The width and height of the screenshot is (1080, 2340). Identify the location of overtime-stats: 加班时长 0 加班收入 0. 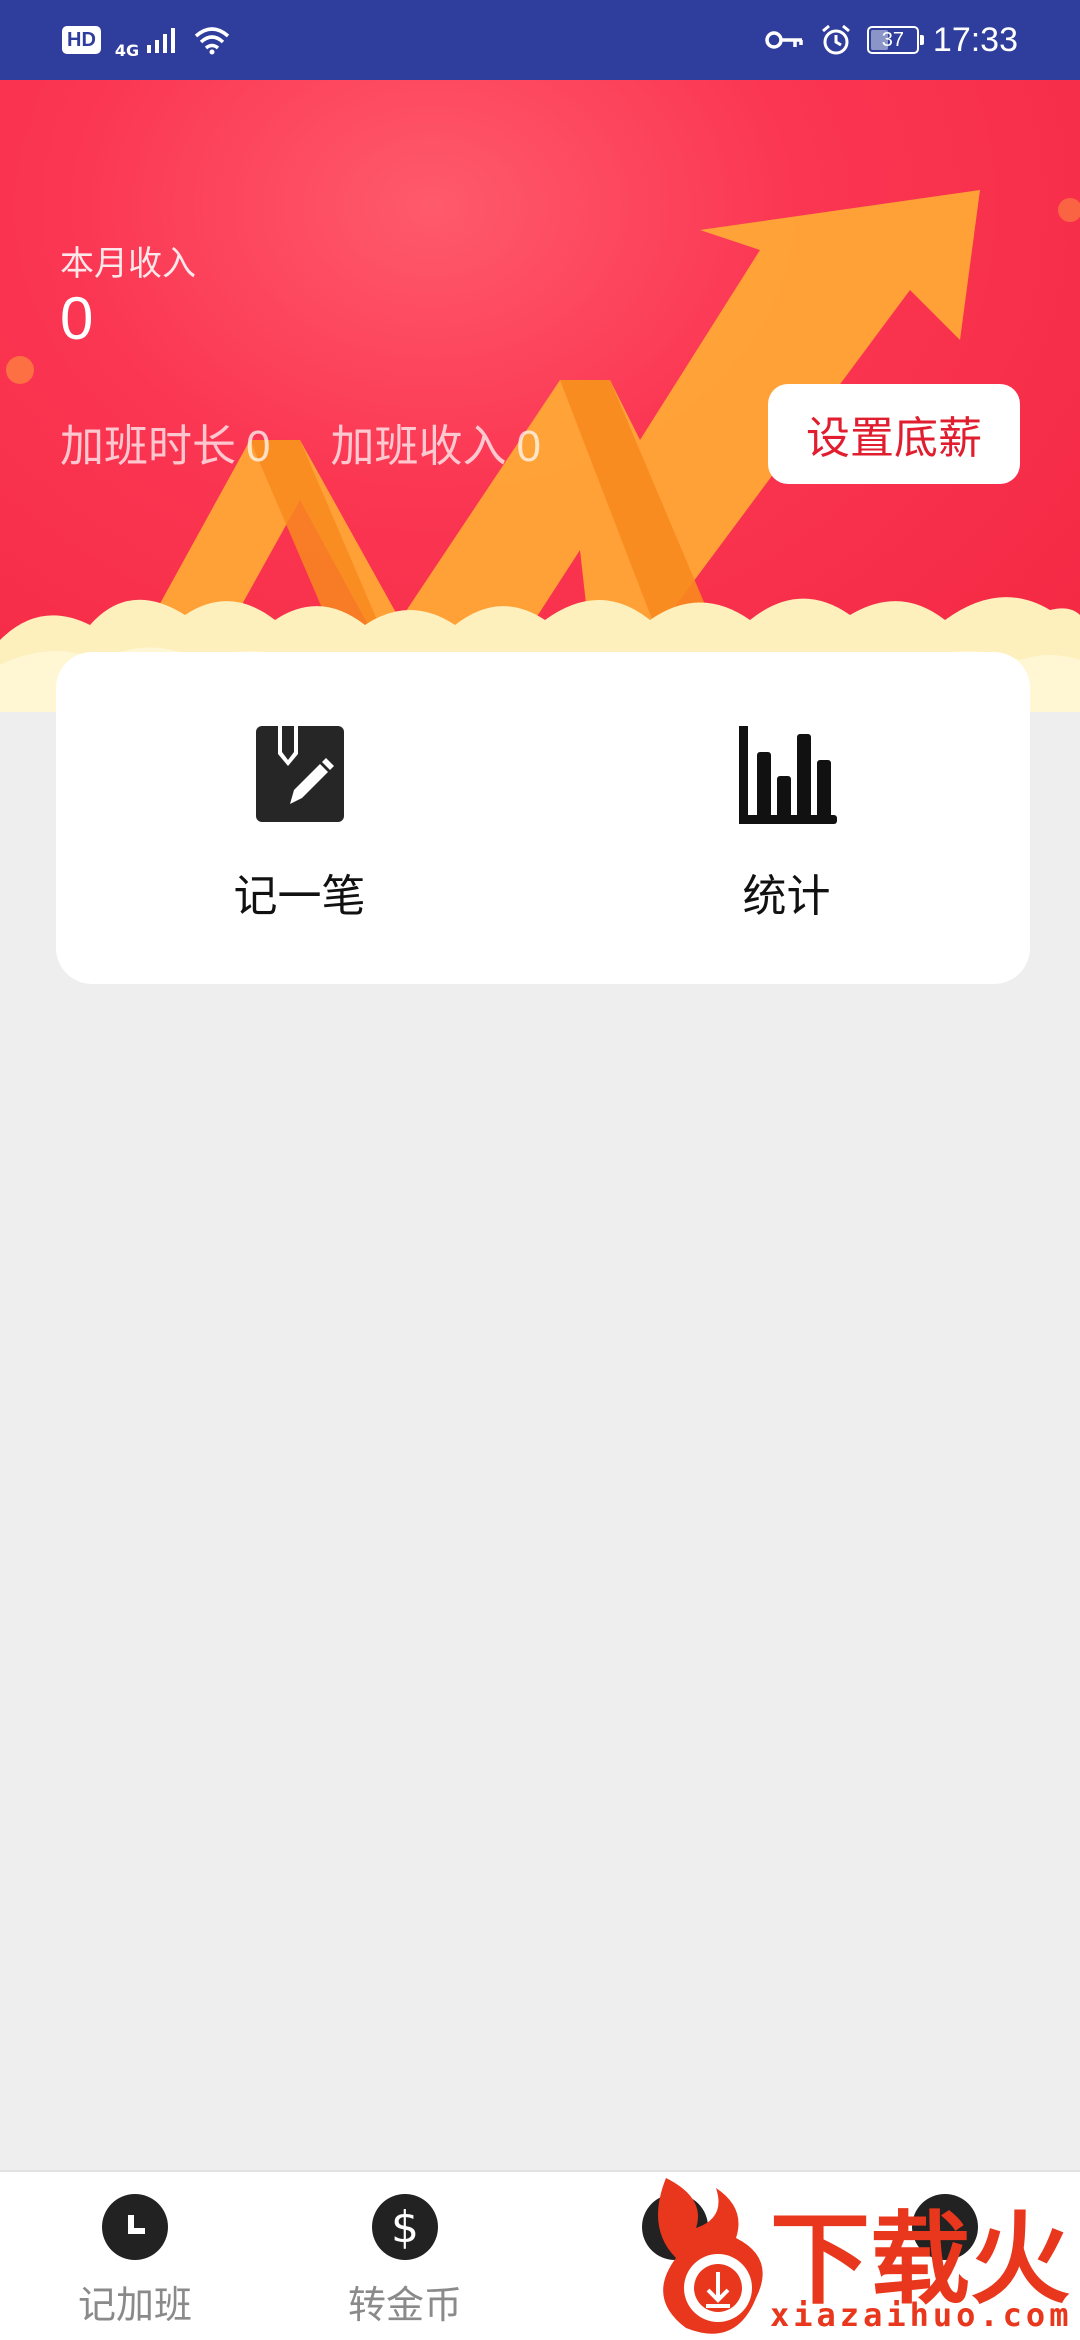
(300, 442).